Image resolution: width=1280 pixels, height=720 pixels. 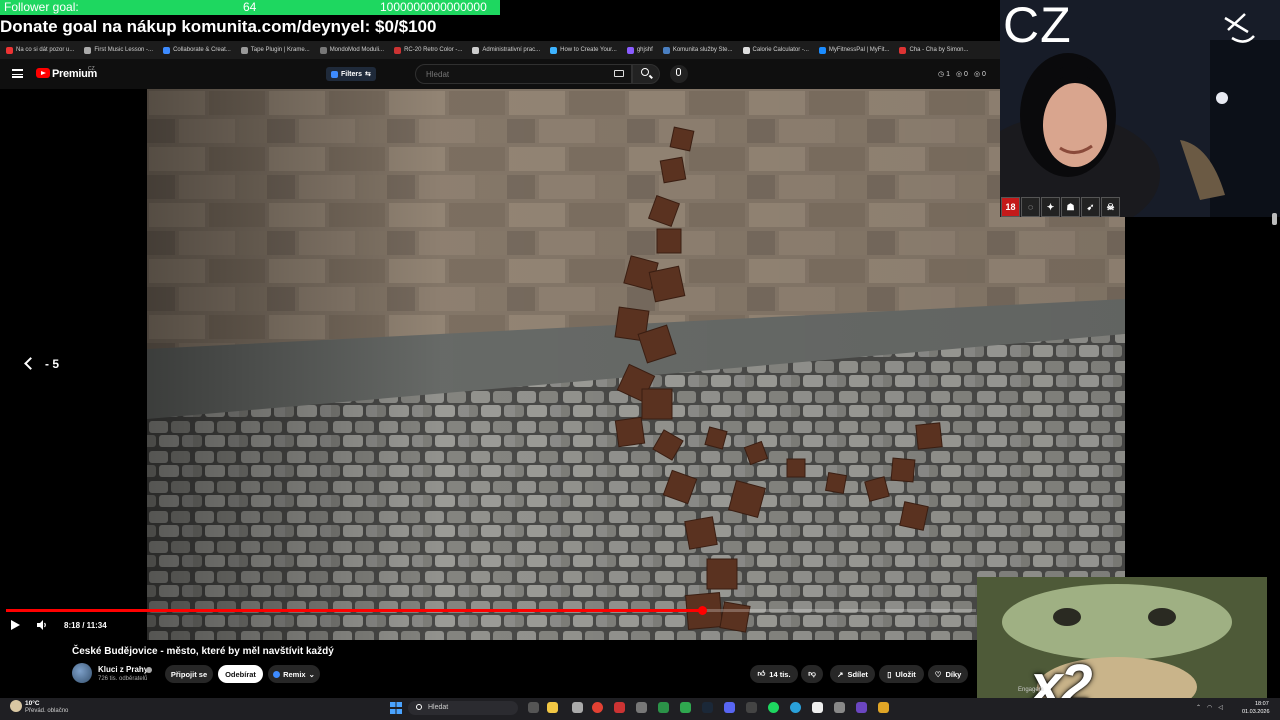 What do you see at coordinates (354, 610) in the screenshot?
I see `progress-fill` at bounding box center [354, 610].